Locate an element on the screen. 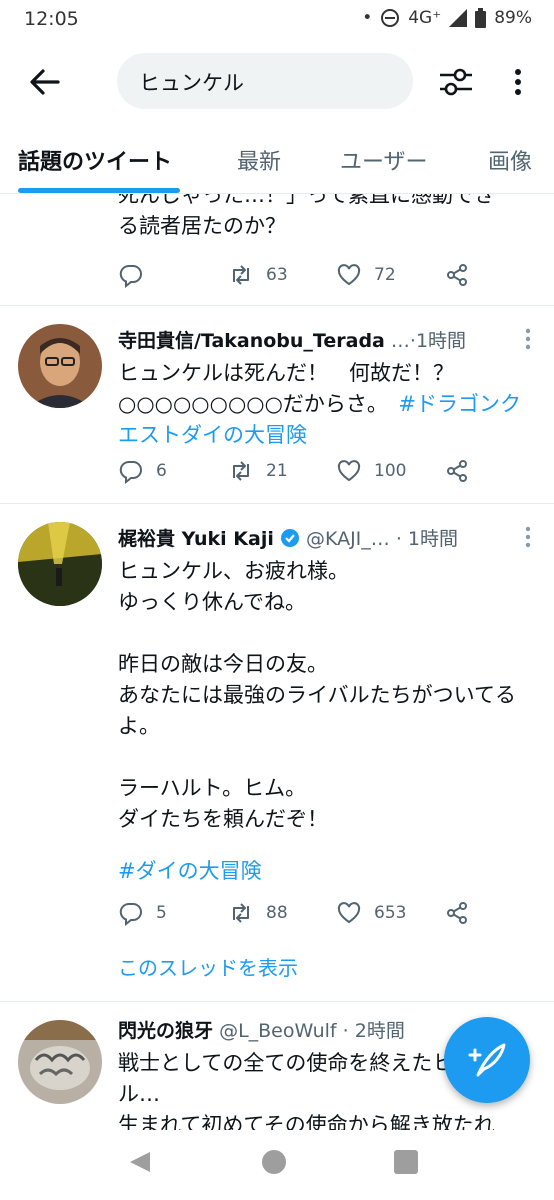  like-count: 653 is located at coordinates (390, 913).